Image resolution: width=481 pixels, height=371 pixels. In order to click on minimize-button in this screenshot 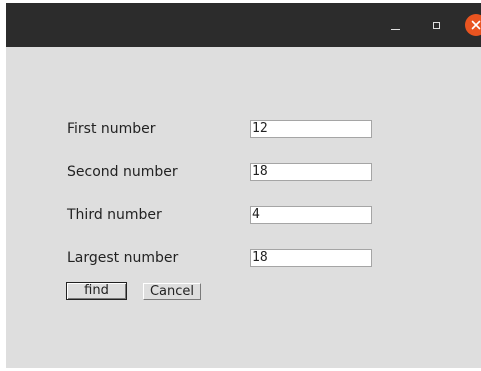, I will do `click(395, 25)`.